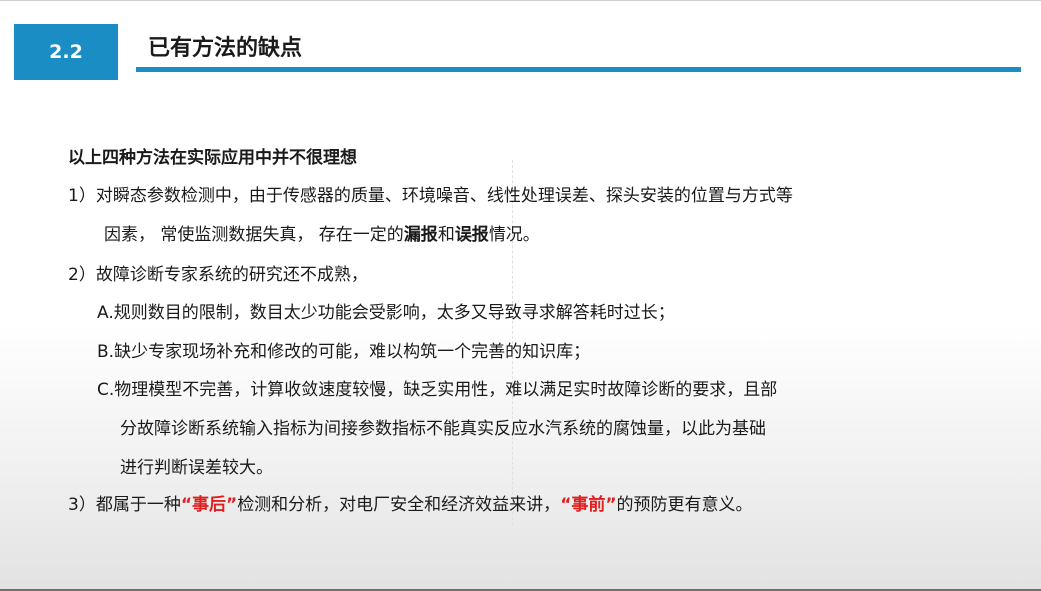  Describe the element at coordinates (588, 505) in the screenshot. I see `keyword-beforehand: “事前”` at that location.